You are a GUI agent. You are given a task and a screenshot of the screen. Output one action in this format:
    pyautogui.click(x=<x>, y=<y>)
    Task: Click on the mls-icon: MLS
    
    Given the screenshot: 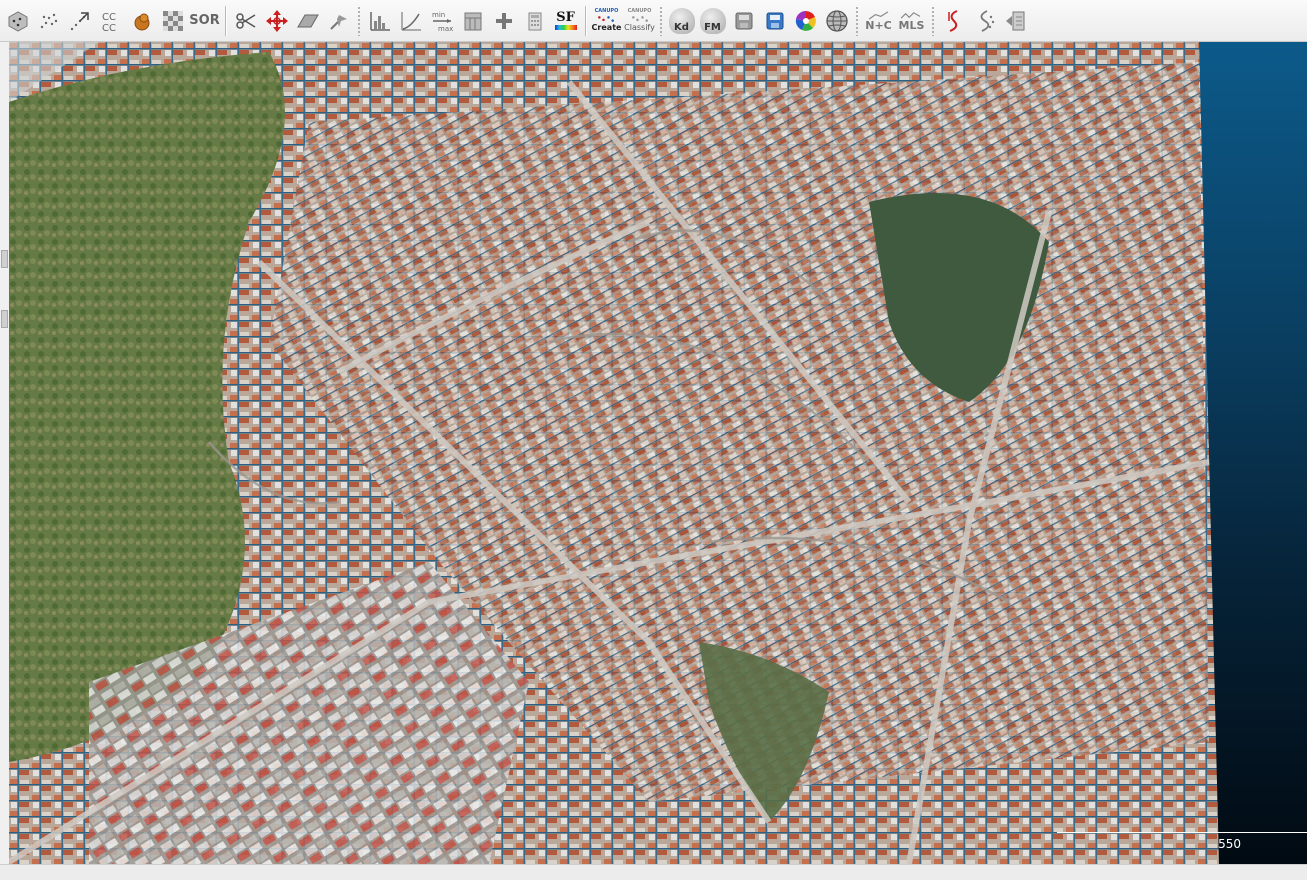 What is the action you would take?
    pyautogui.click(x=911, y=21)
    